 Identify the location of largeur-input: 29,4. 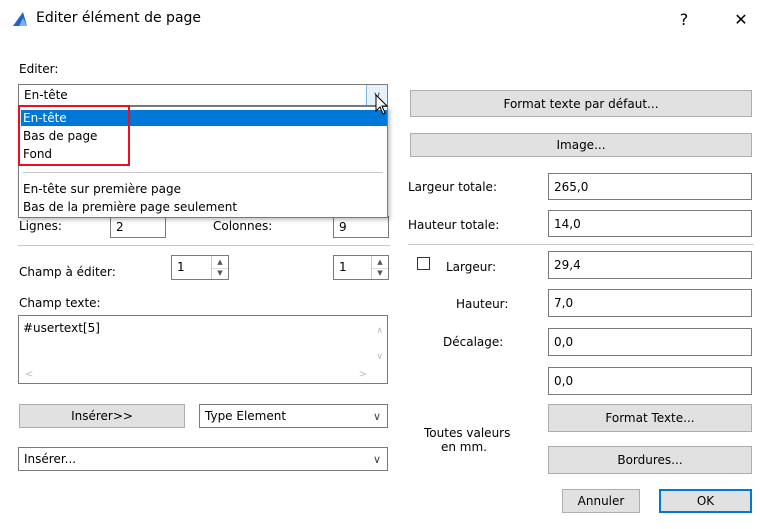
(650, 265).